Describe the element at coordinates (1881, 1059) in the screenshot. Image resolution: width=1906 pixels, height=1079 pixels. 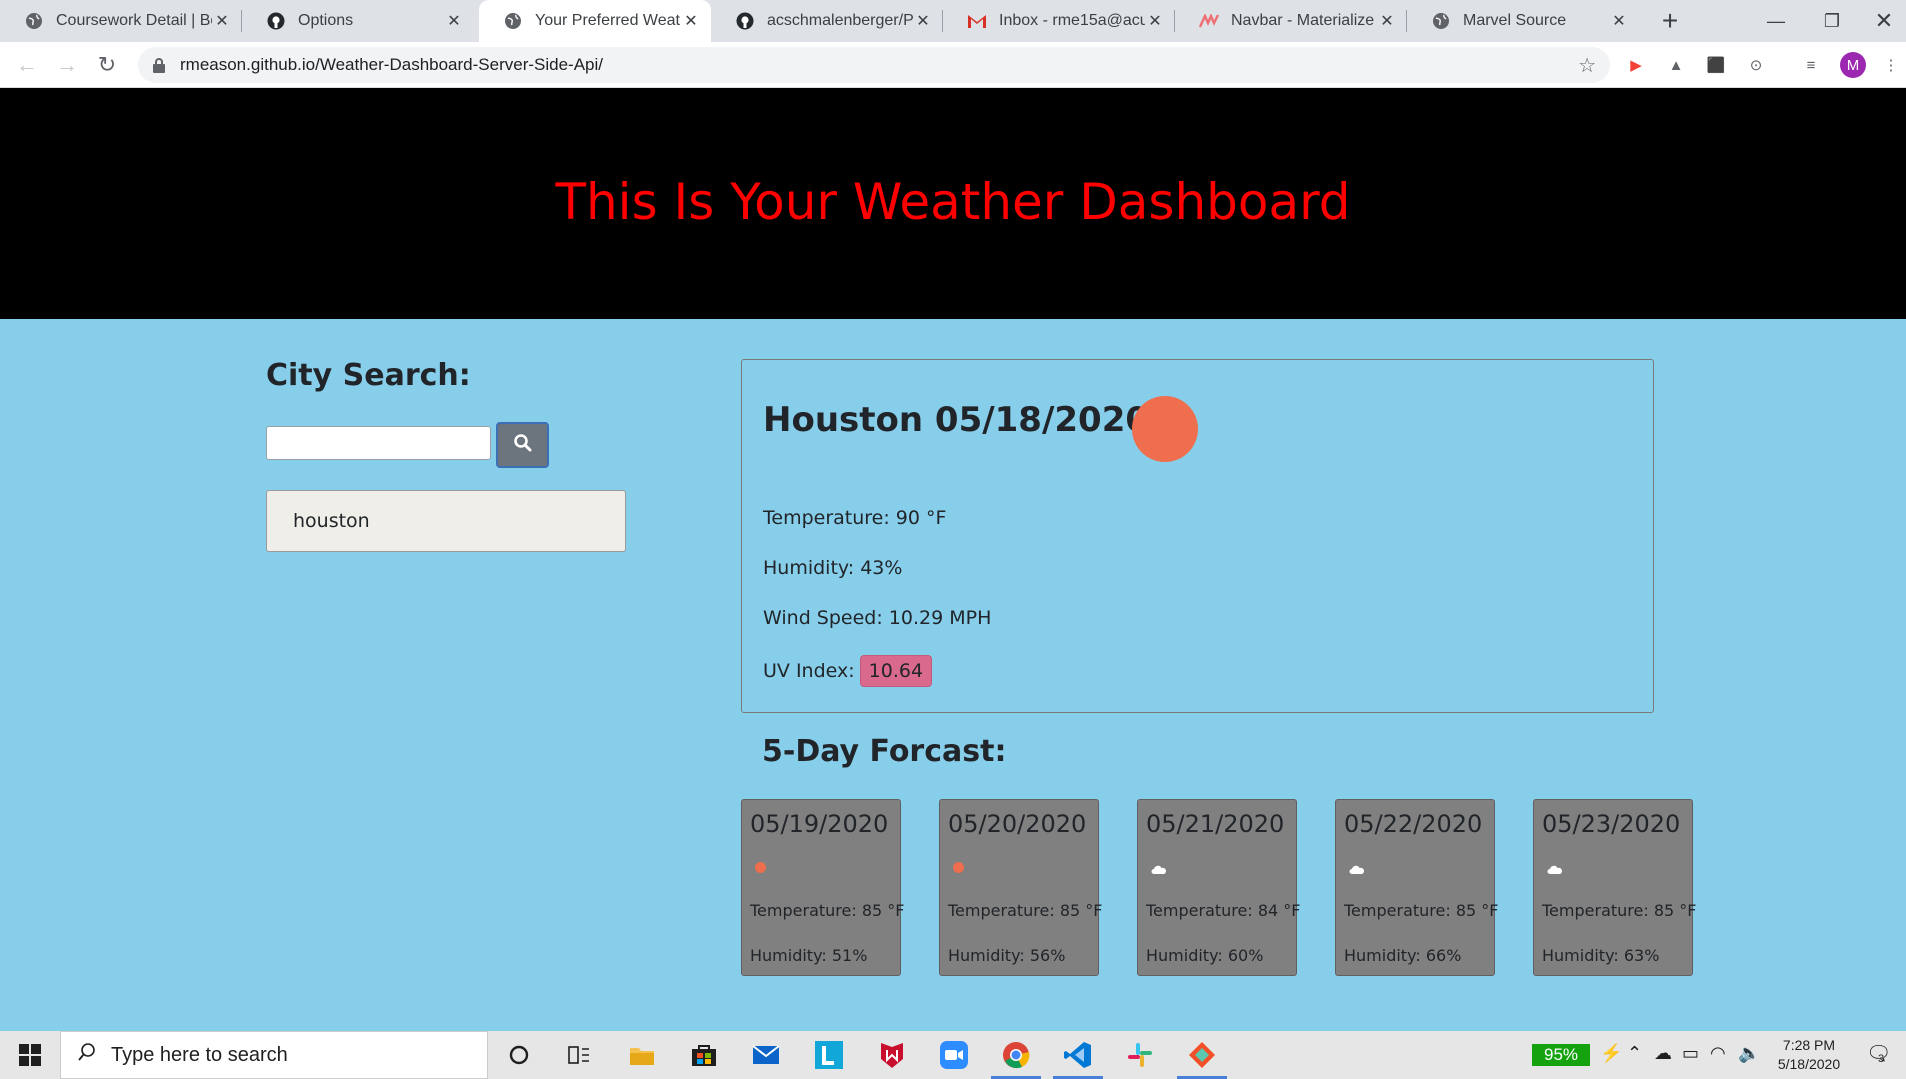
I see `notification-count: 3` at that location.